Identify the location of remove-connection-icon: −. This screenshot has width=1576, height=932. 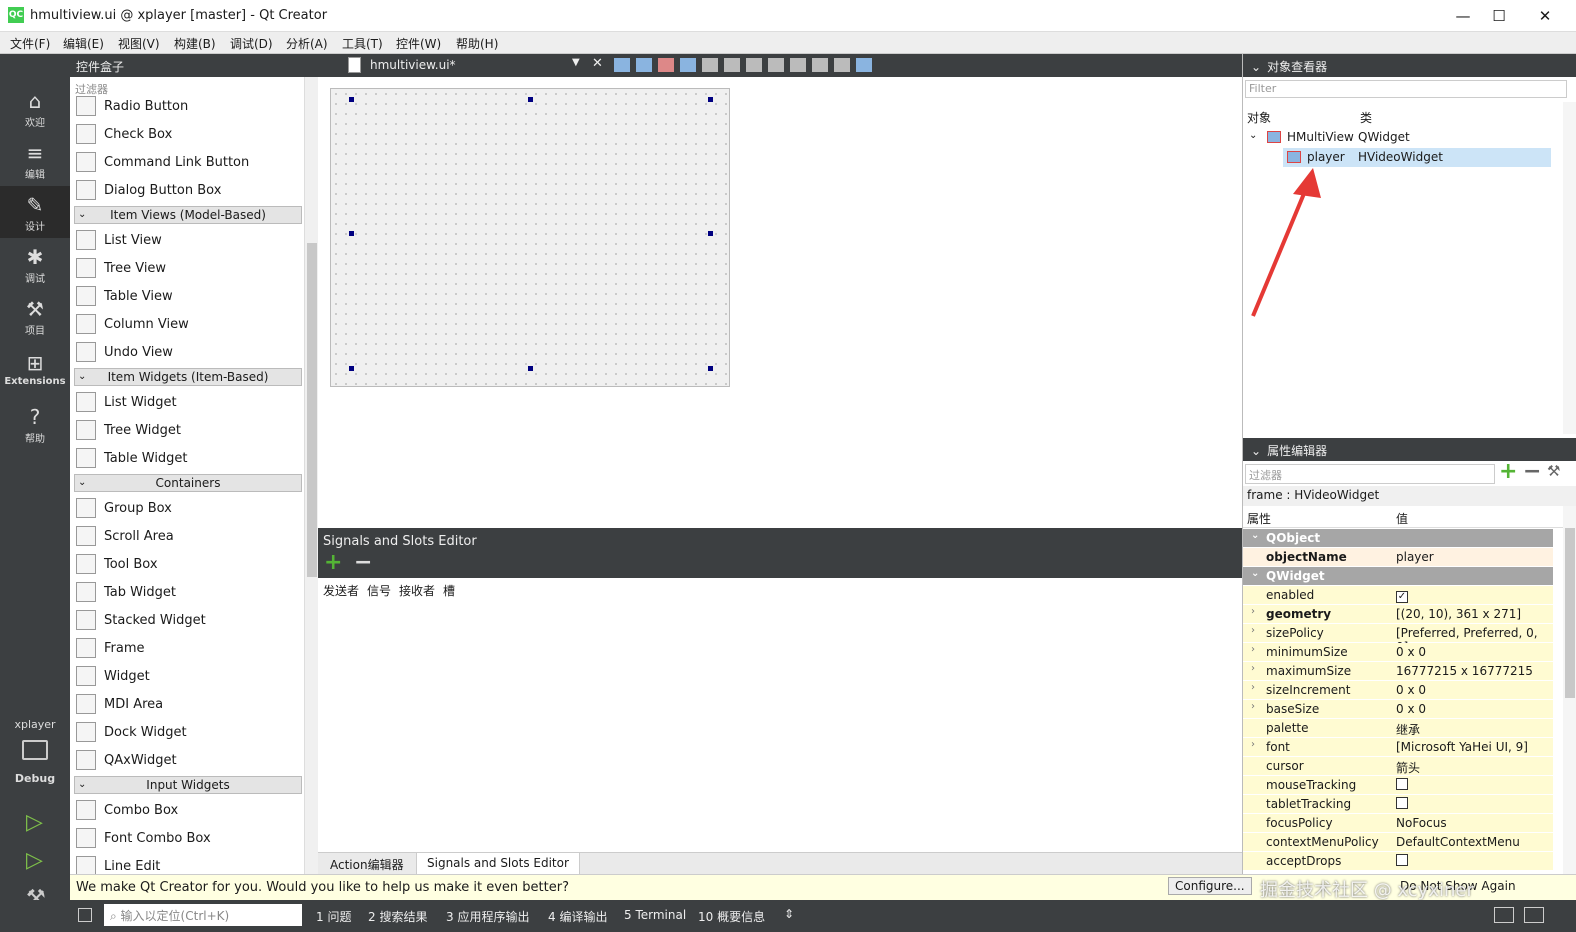
(363, 563).